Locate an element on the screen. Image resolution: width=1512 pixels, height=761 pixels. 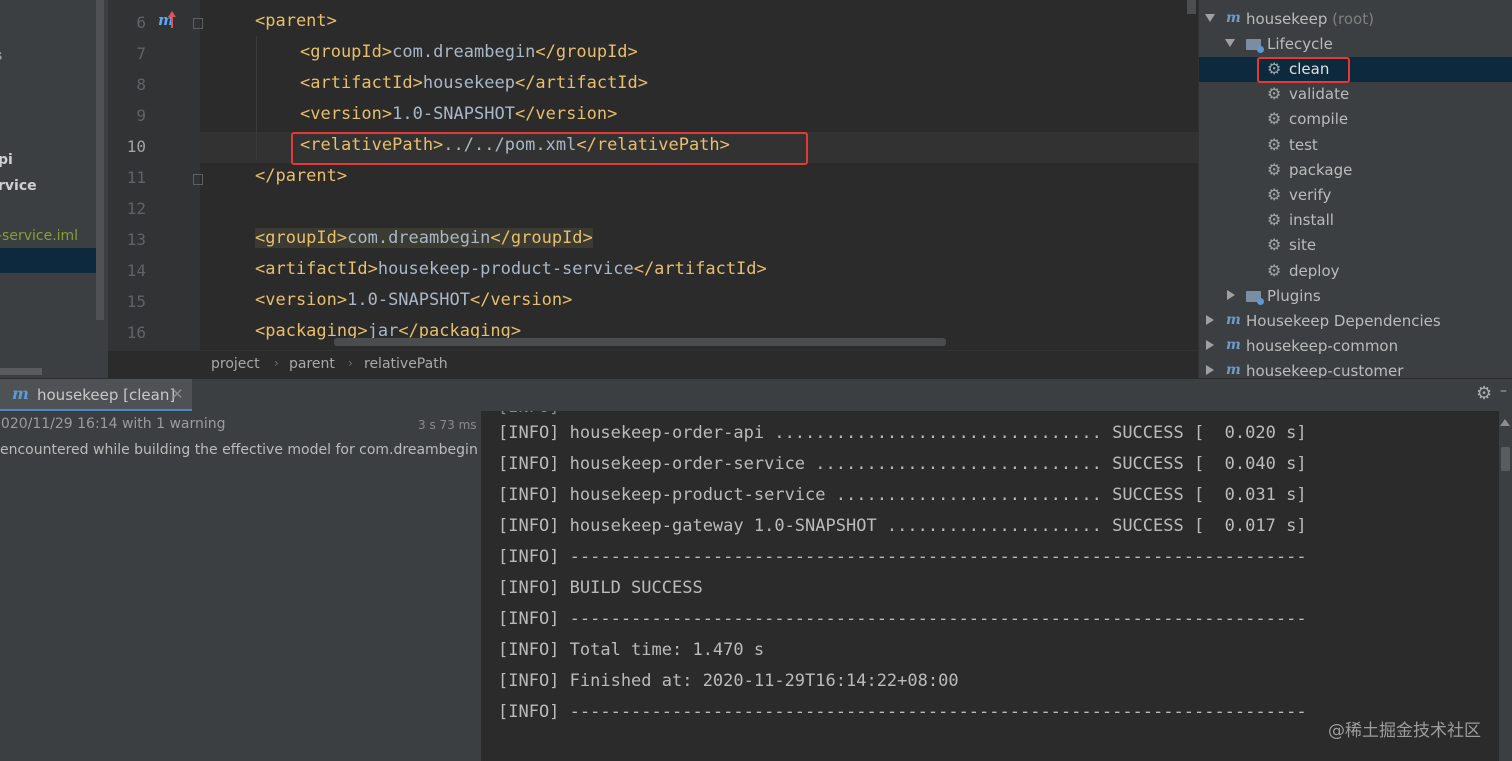
maven-module-node: m Housekeep Dependencies is located at coordinates (1355, 321).